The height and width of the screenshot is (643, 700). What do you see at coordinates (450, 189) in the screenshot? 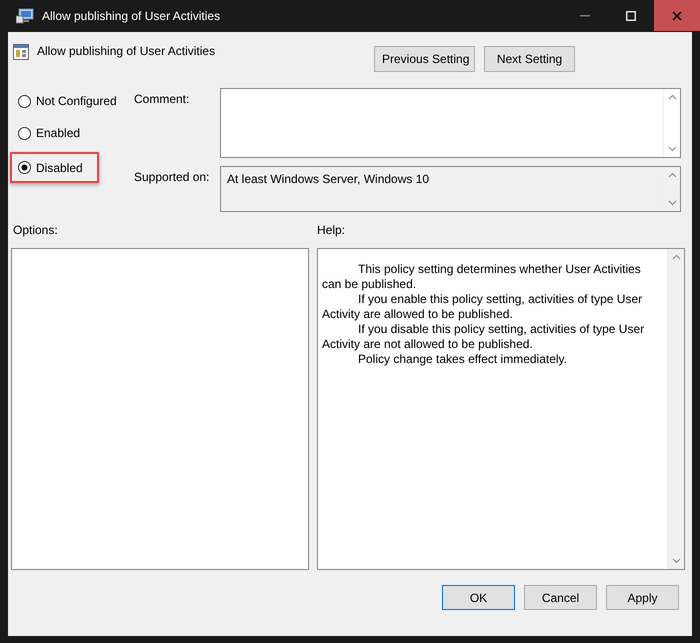
I see `supported-field: At least Windows Server, Windows 10` at bounding box center [450, 189].